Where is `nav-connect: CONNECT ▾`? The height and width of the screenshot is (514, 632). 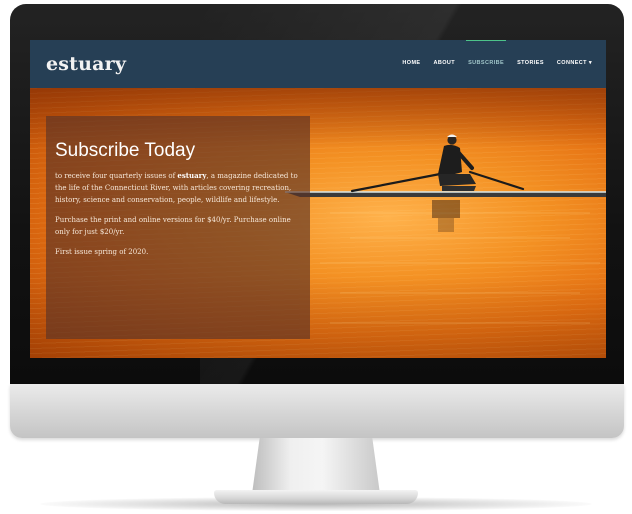
nav-connect: CONNECT ▾ is located at coordinates (574, 63).